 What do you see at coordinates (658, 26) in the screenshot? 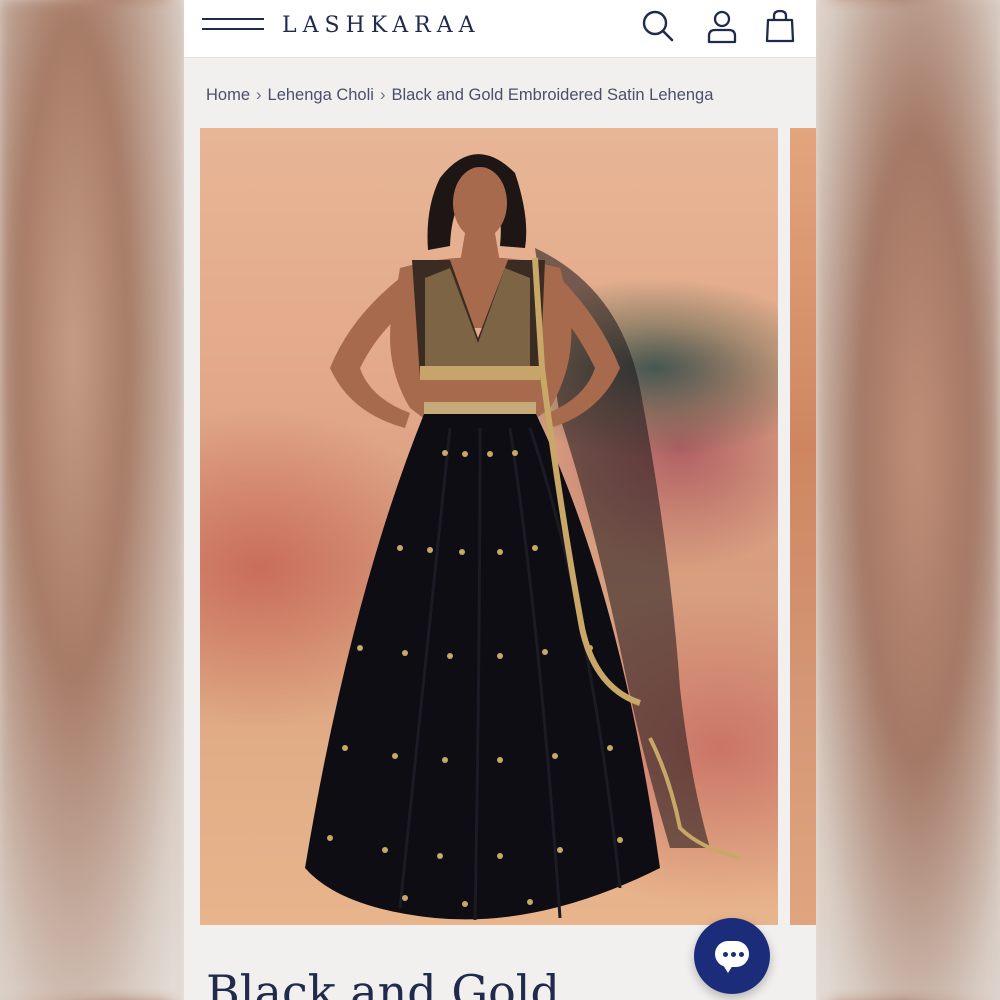
I see `search-icon` at bounding box center [658, 26].